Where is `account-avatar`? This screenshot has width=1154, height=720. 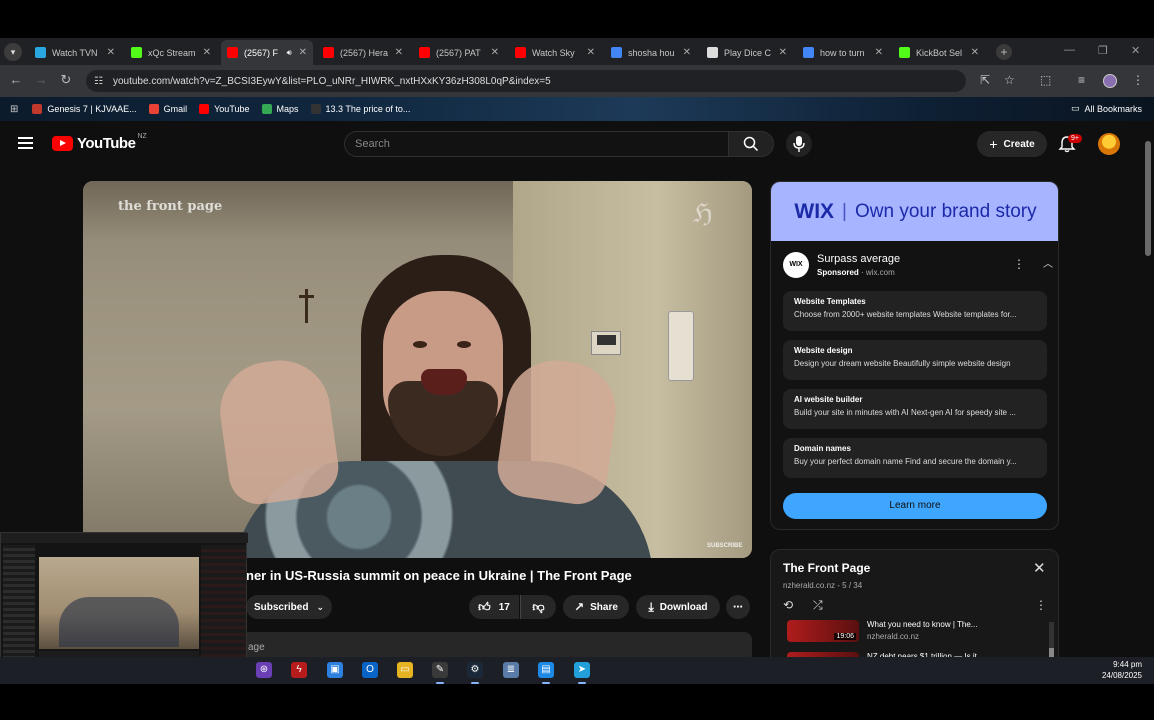 account-avatar is located at coordinates (1109, 144).